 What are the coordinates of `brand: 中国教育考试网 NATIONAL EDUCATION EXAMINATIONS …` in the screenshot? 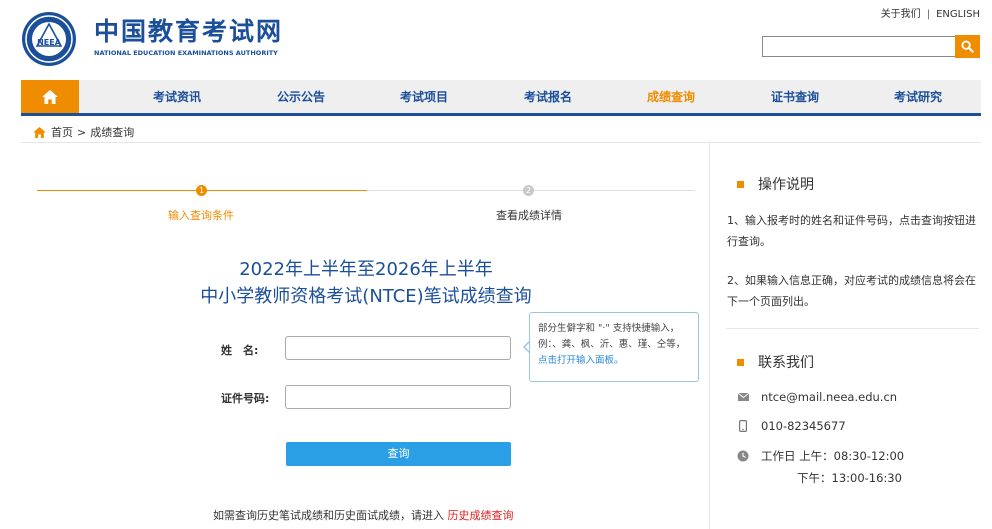 It's located at (189, 37).